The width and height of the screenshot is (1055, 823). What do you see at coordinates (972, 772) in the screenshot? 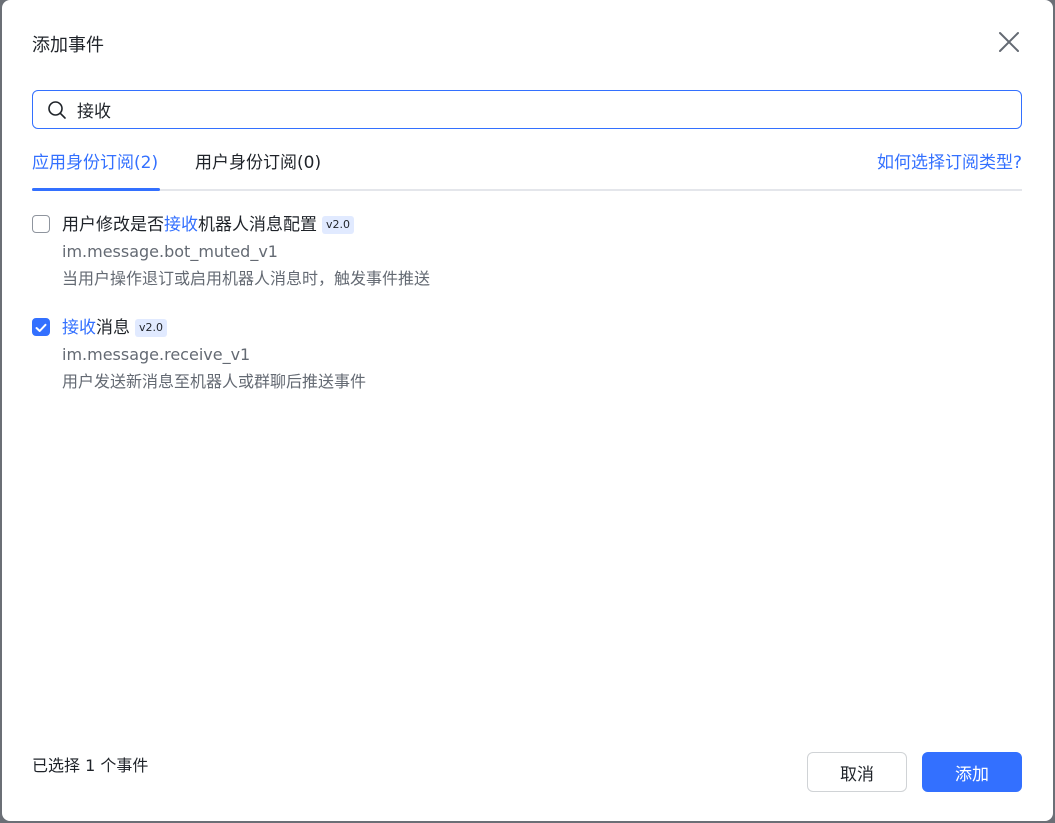
I see `add-button: 添加` at bounding box center [972, 772].